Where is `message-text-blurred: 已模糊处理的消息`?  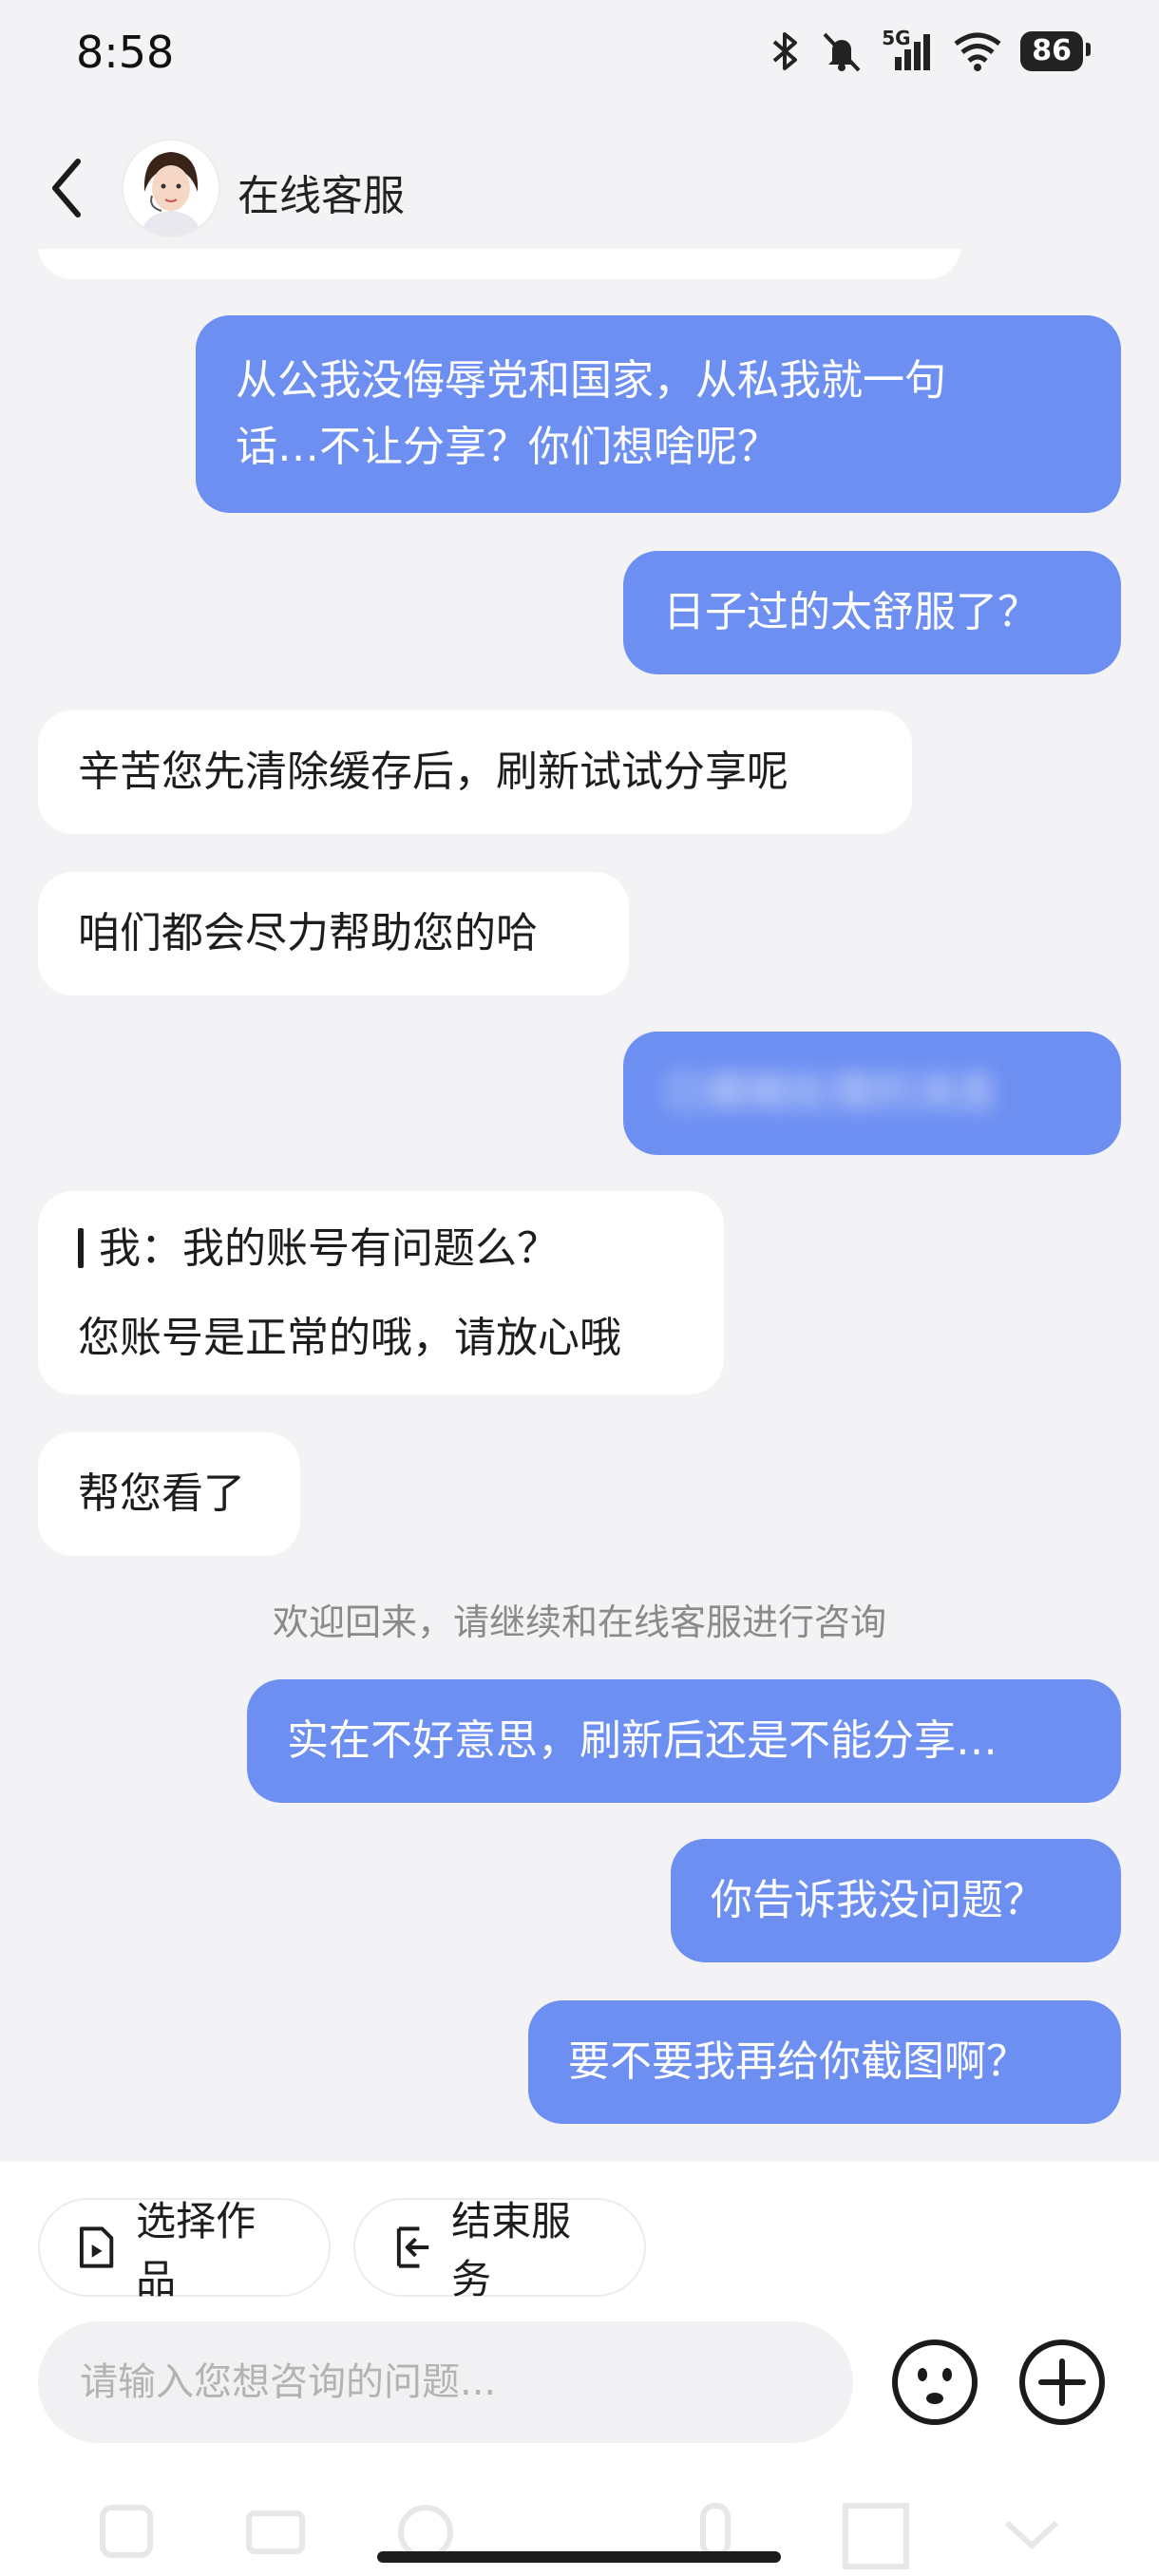 message-text-blurred: 已模糊处理的消息 is located at coordinates (830, 1093).